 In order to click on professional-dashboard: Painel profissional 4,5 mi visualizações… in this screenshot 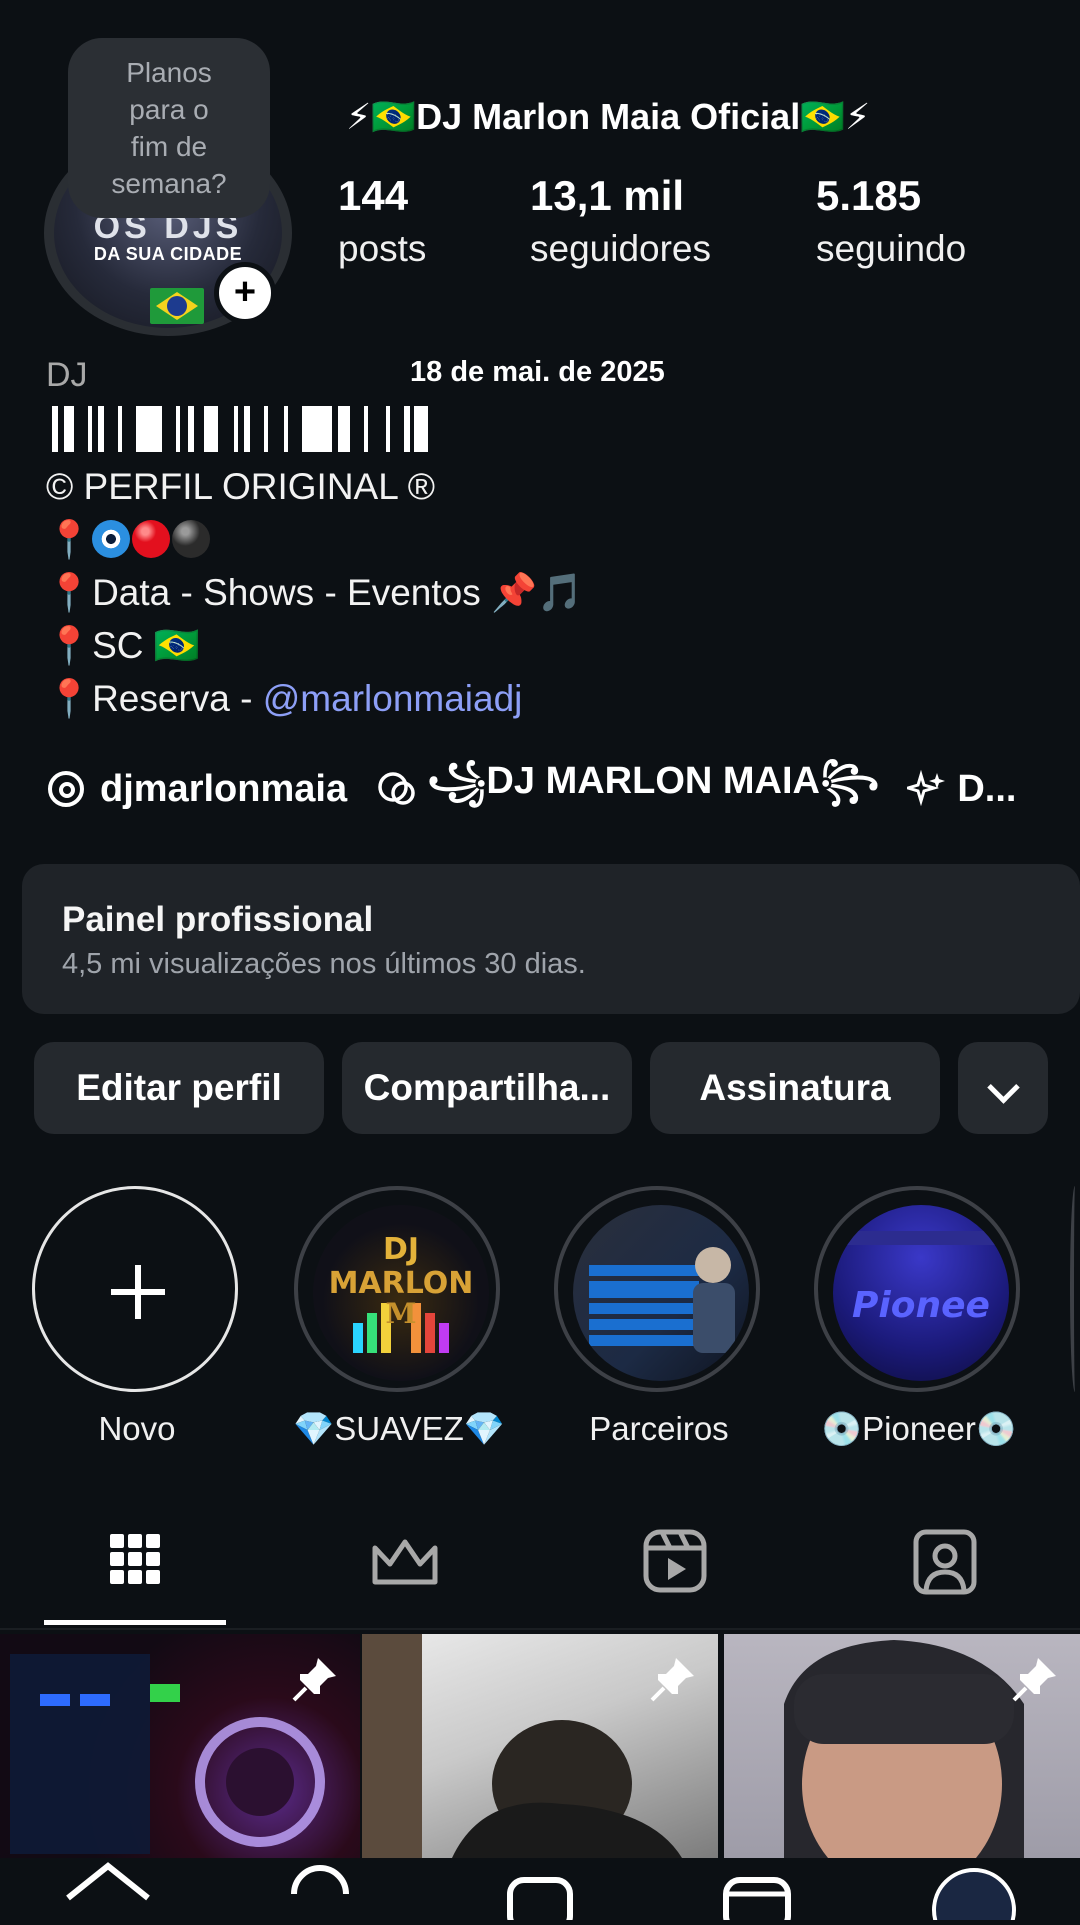, I will do `click(551, 939)`.